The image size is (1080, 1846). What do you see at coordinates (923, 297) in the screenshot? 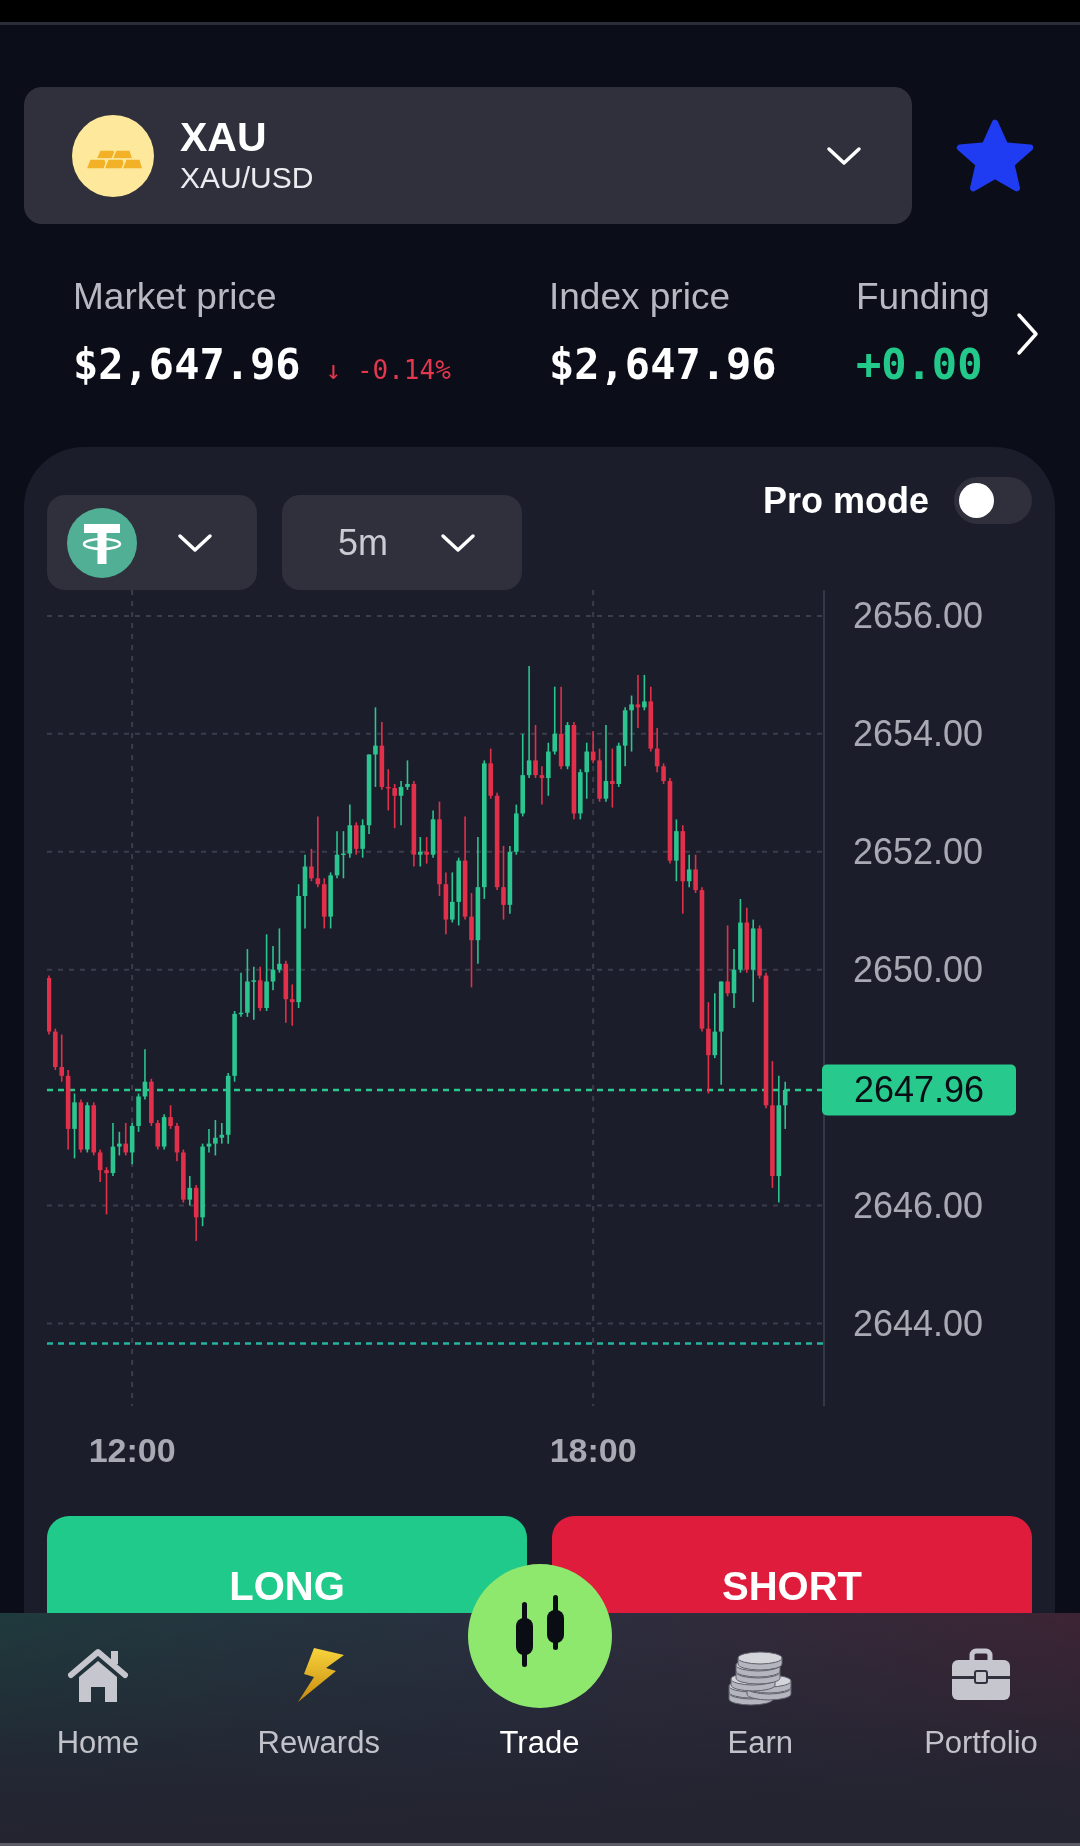
I see `stat-label: Funding` at bounding box center [923, 297].